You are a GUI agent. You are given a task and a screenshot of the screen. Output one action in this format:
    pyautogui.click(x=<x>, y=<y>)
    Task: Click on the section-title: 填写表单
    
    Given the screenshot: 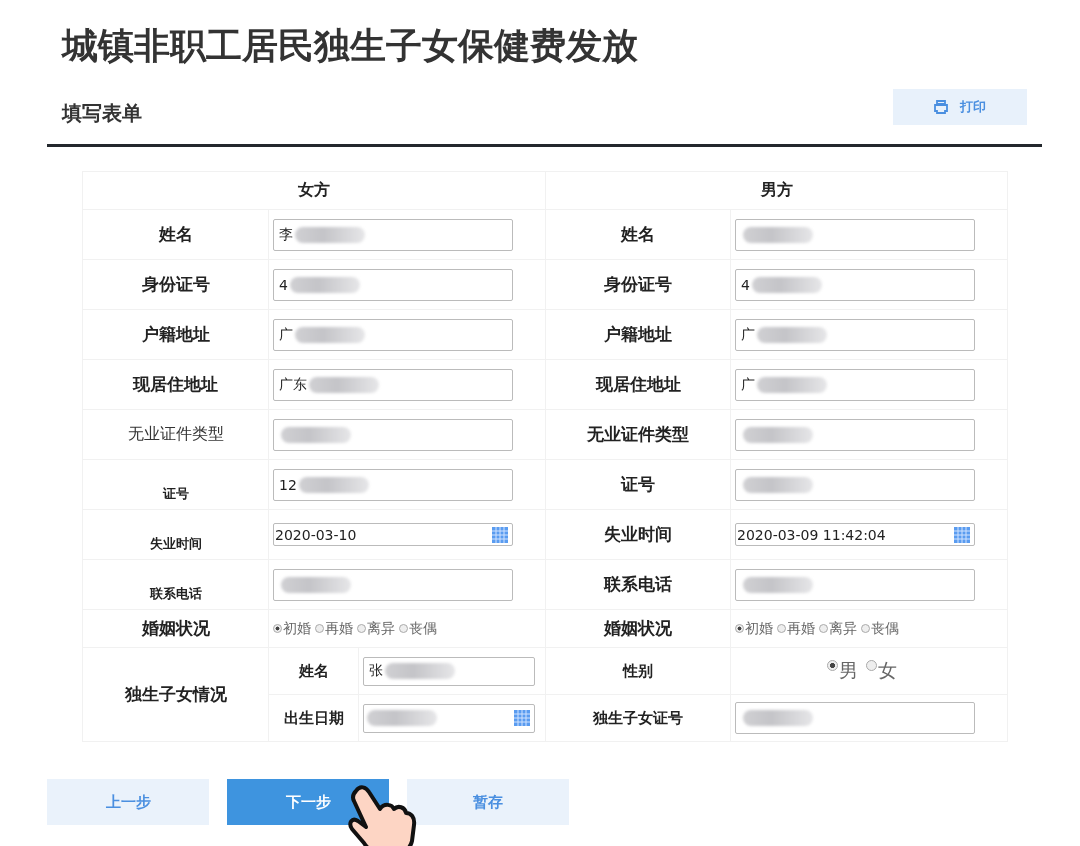 What is the action you would take?
    pyautogui.click(x=102, y=113)
    